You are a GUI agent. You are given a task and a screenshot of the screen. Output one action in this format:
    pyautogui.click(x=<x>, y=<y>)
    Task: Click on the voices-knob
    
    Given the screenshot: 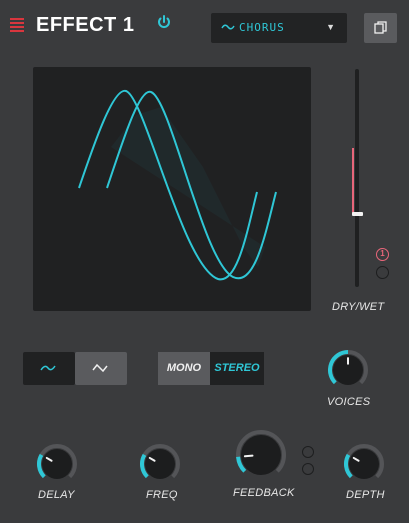 What is the action you would take?
    pyautogui.click(x=348, y=370)
    